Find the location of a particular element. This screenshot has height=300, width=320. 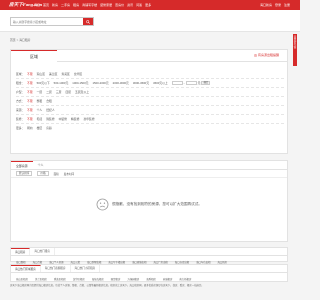

filter-row-type: 方式： 不限 整租 合租 is located at coordinates (36, 101).